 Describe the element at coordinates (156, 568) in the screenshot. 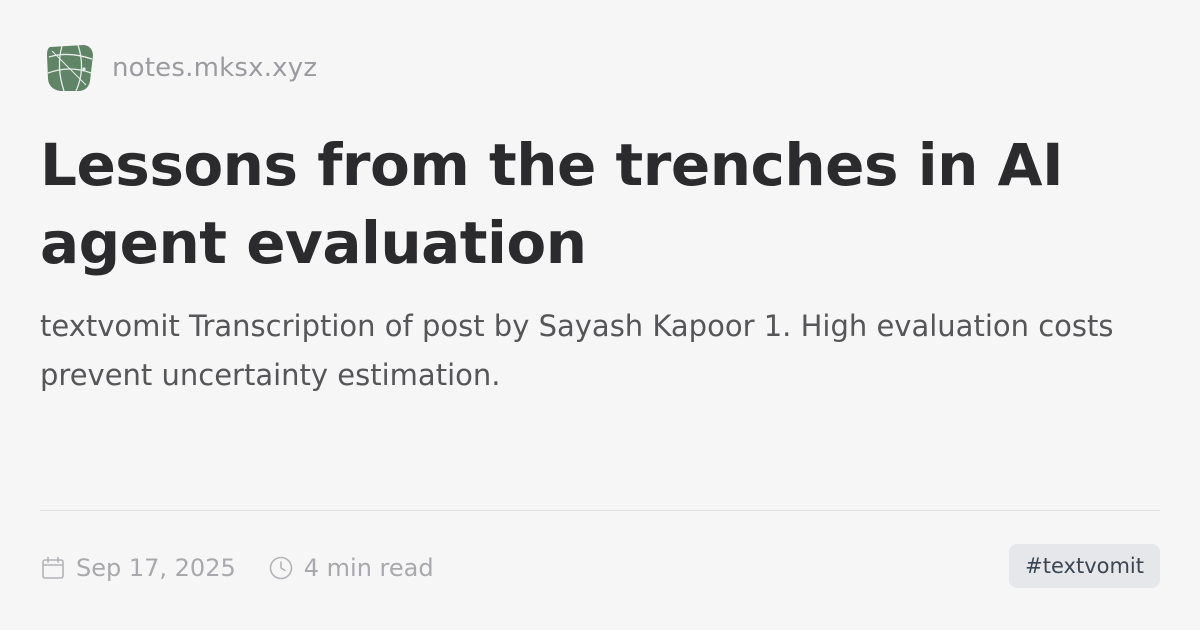

I see `post-date-label: Sep 17, 2025` at that location.